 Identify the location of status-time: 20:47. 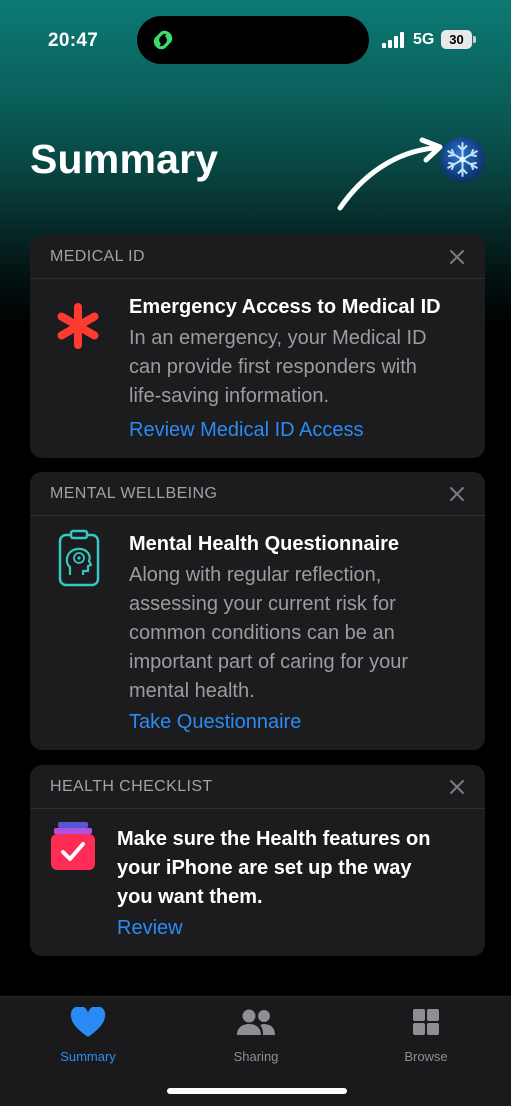
(73, 40).